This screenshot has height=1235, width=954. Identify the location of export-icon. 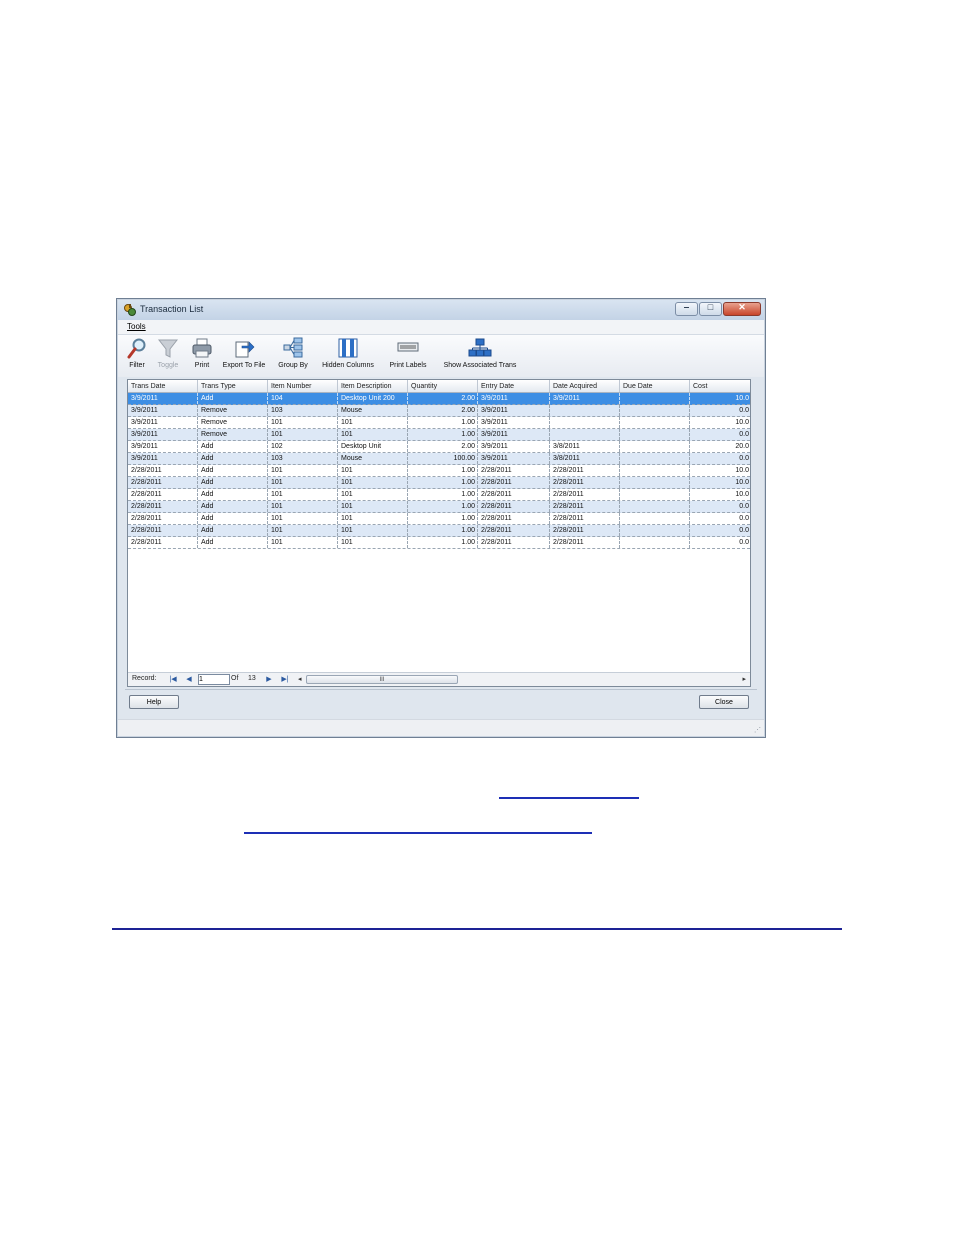
(245, 349).